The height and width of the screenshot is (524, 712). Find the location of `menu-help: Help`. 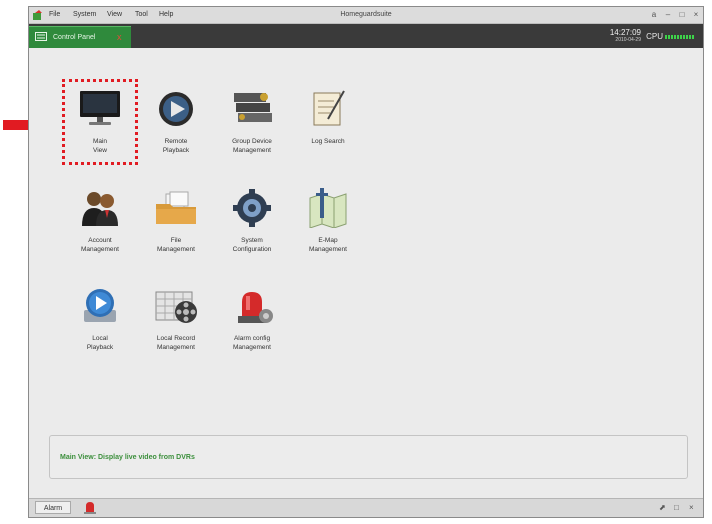

menu-help: Help is located at coordinates (166, 14).